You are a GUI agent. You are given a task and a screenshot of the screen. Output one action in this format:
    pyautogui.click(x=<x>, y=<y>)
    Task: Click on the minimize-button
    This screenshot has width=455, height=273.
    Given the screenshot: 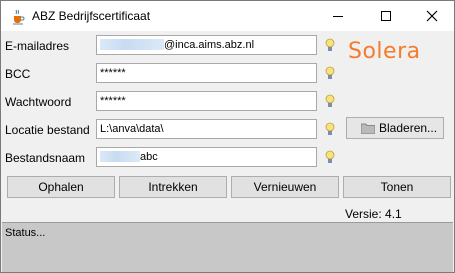 What is the action you would take?
    pyautogui.click(x=338, y=16)
    